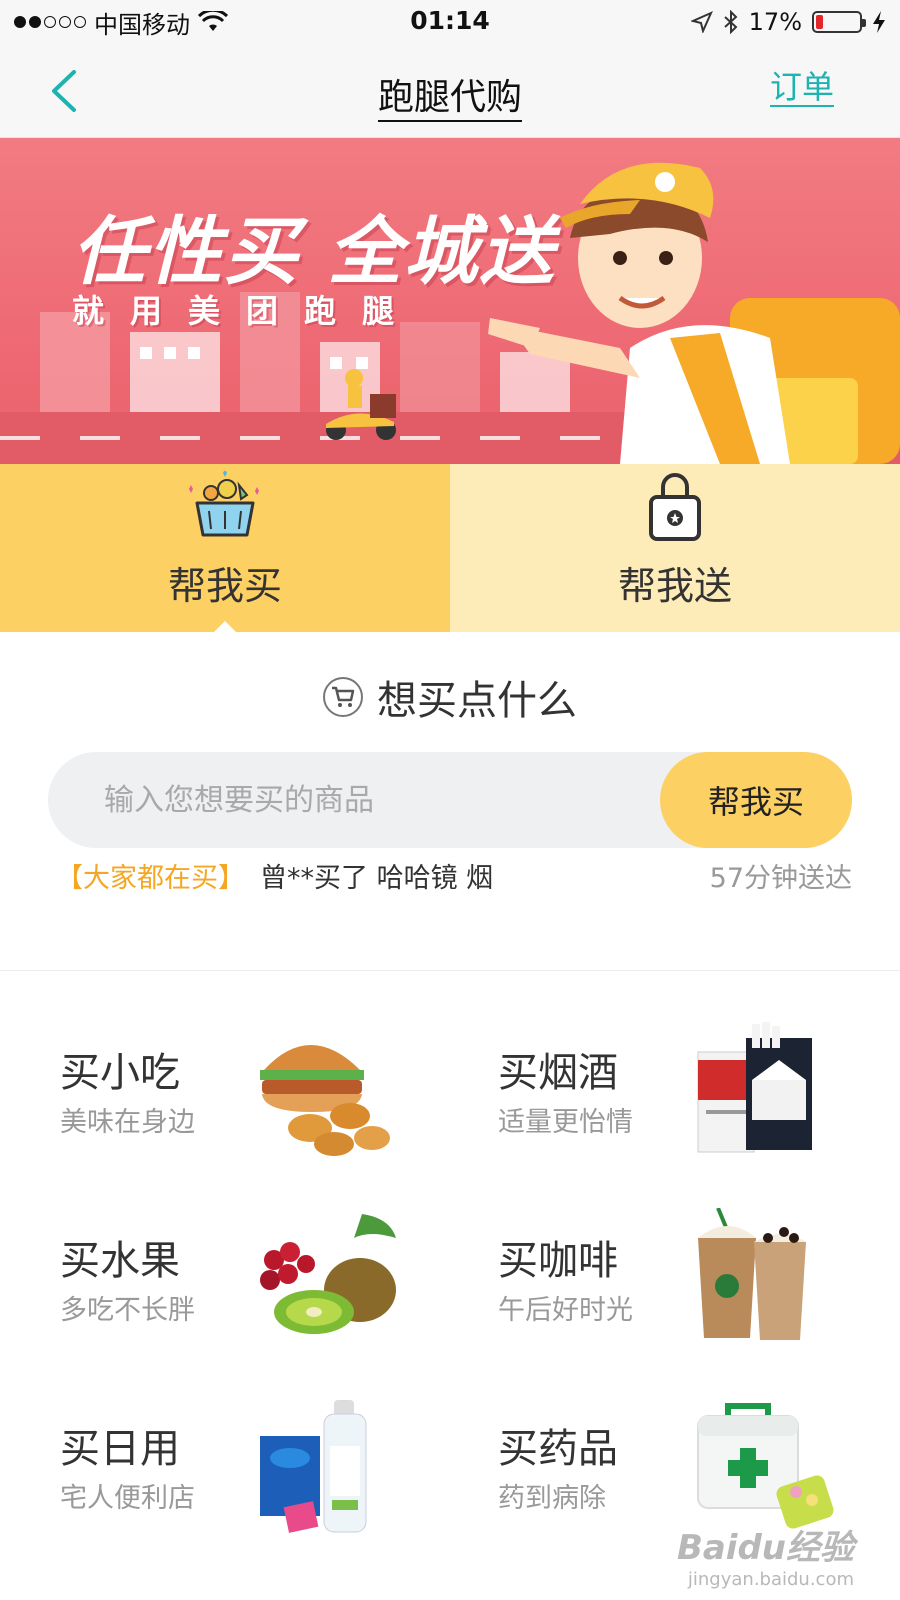 Image resolution: width=900 pixels, height=1600 pixels. I want to click on cigarettes-image, so click(754, 1087).